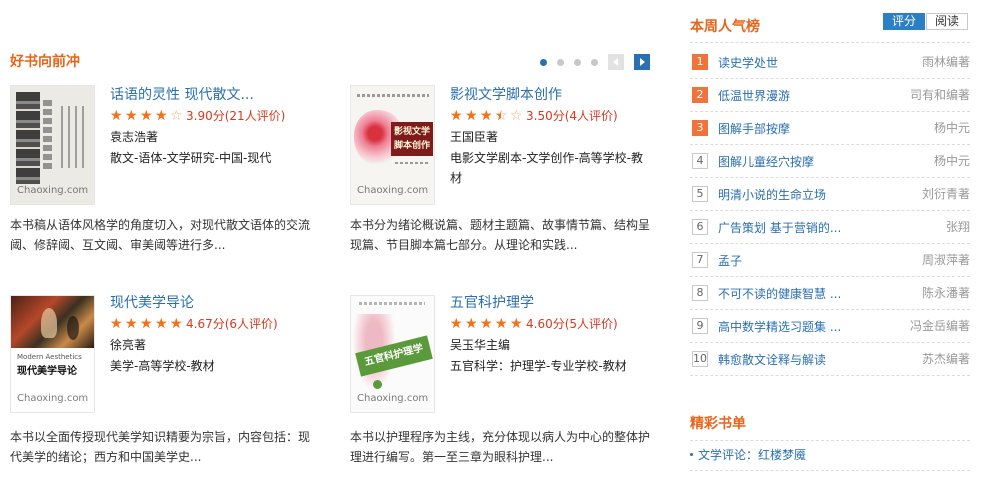 The image size is (983, 477). Describe the element at coordinates (830, 62) in the screenshot. I see `list-item: 1 读史学处世 雨林编著` at that location.